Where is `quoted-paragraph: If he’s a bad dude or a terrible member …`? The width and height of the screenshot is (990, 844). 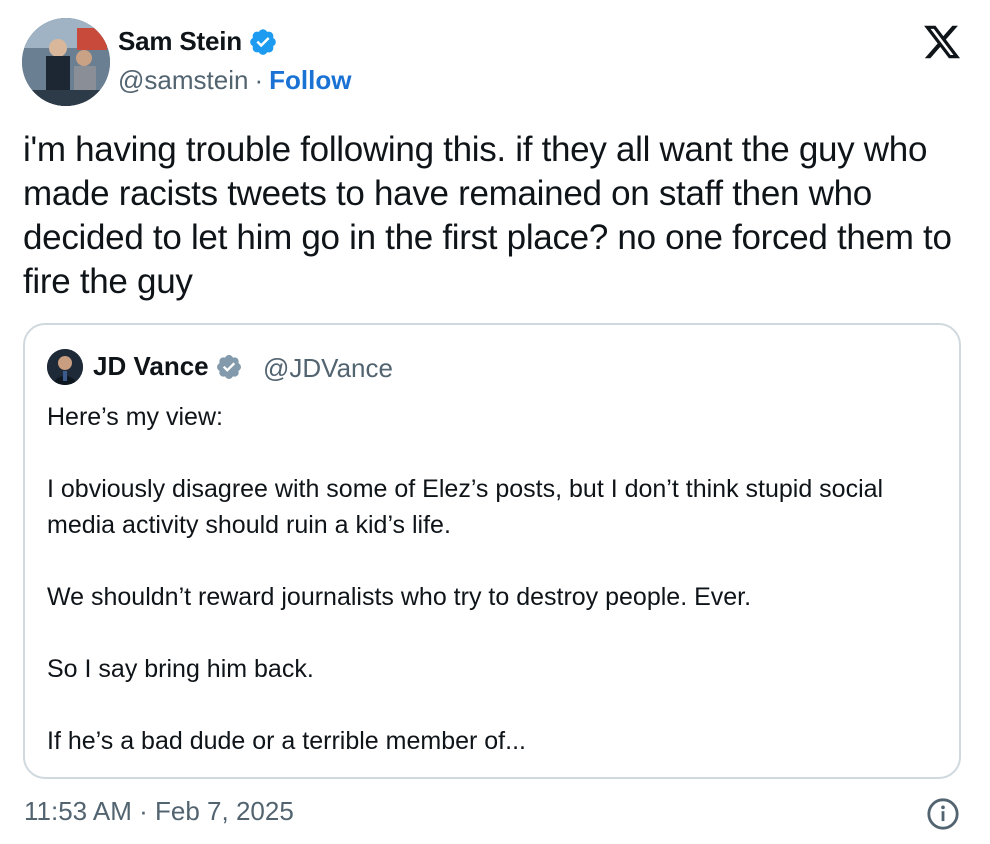
quoted-paragraph: If he’s a bad dude or a terrible member … is located at coordinates (286, 741).